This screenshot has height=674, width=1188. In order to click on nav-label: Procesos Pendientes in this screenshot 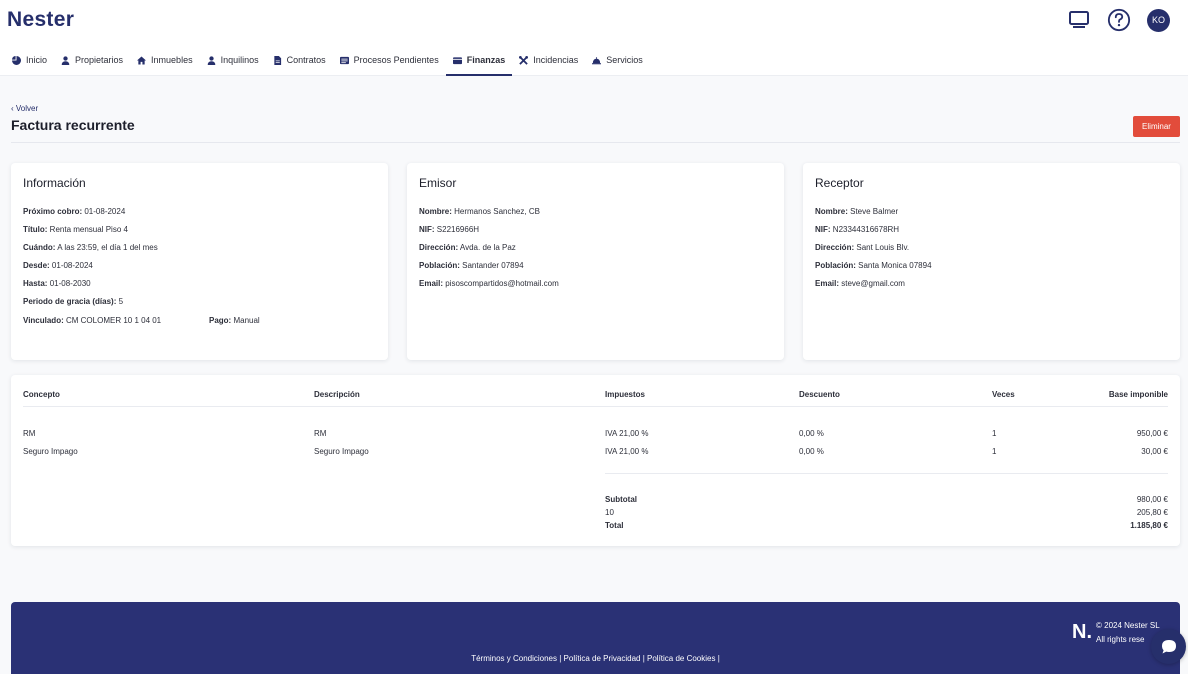, I will do `click(396, 60)`.